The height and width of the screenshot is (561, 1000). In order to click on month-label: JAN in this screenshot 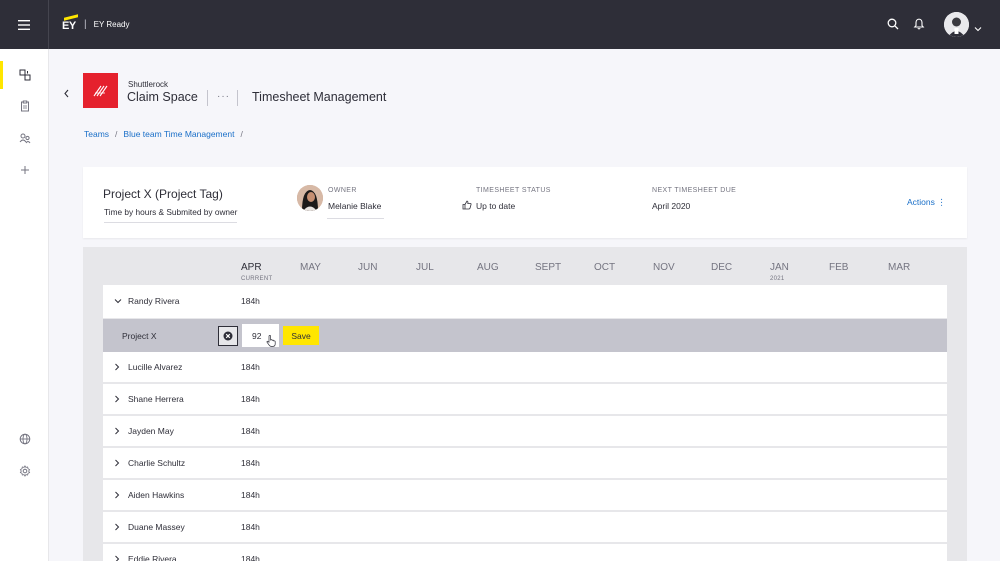, I will do `click(779, 267)`.